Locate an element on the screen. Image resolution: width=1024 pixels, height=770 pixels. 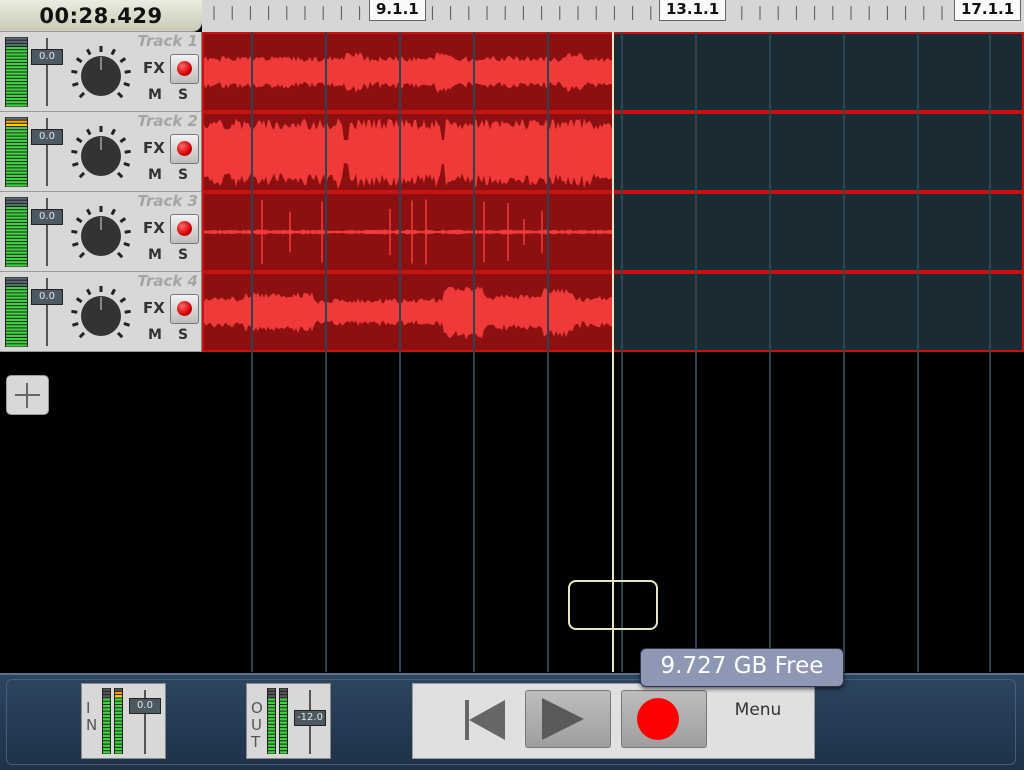
track-name: Track 1 is located at coordinates (167, 41).